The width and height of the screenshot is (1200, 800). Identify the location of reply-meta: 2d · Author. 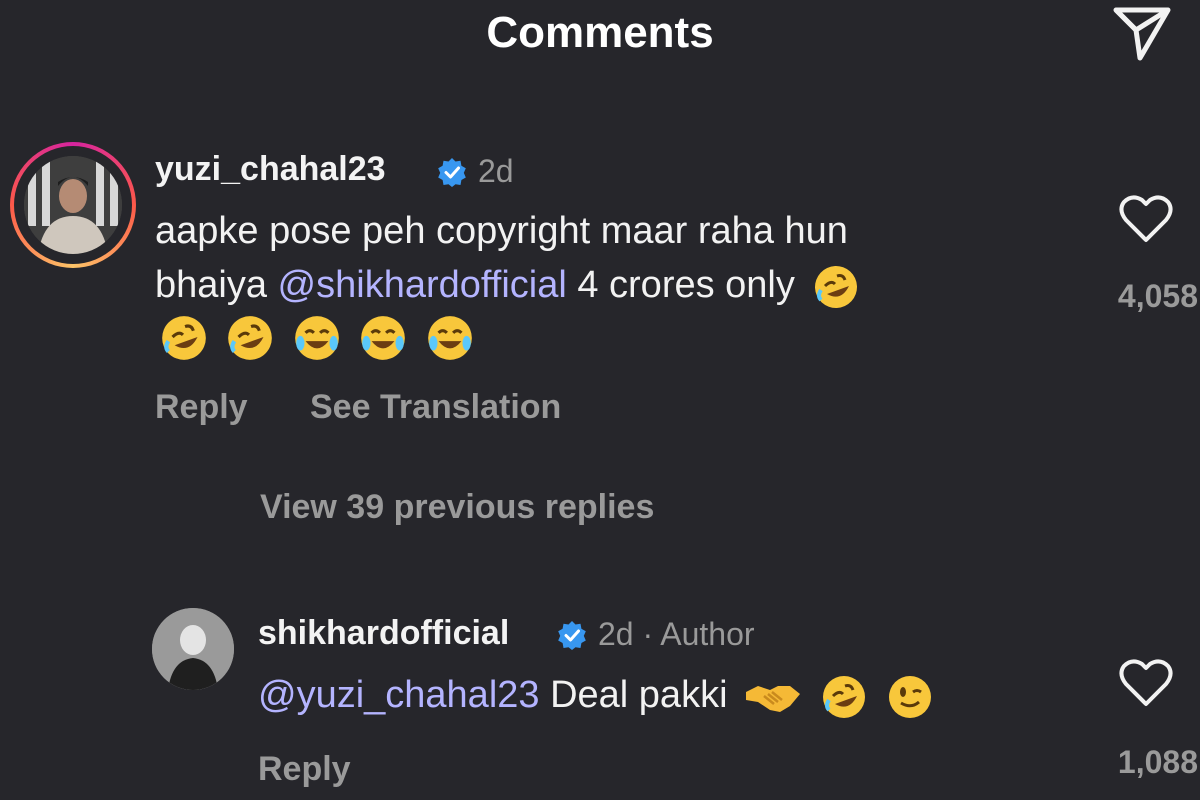
(676, 634).